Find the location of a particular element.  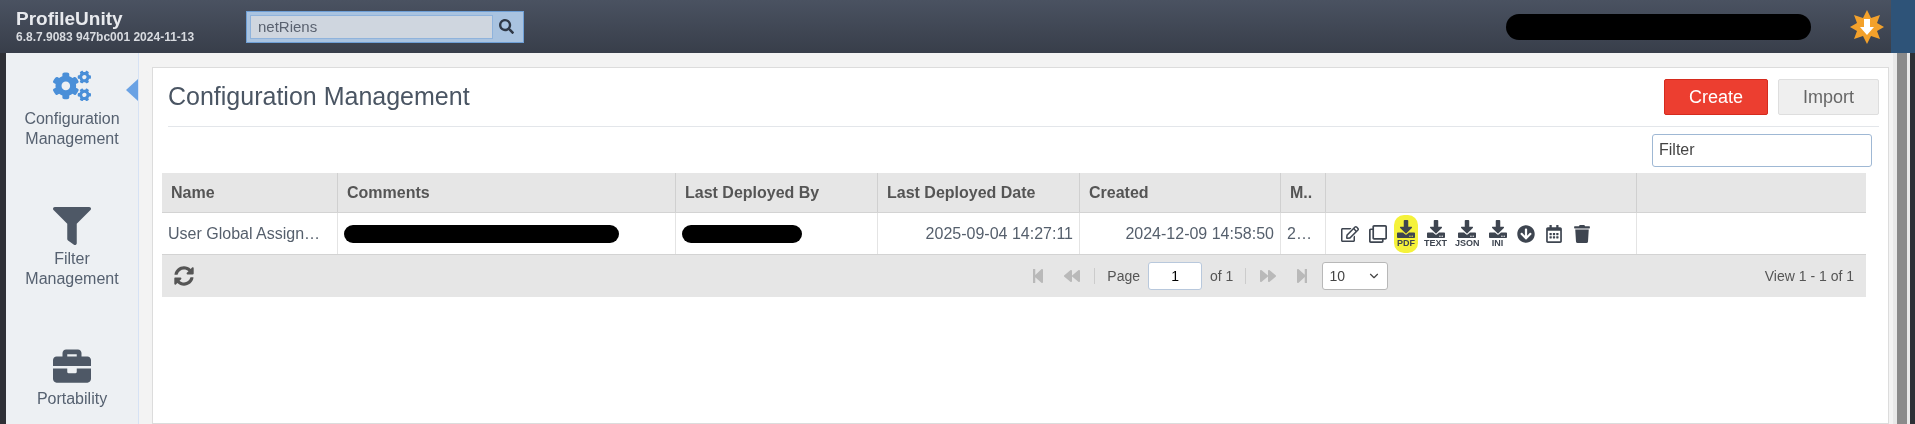

page-title: Configuration Management is located at coordinates (319, 97).